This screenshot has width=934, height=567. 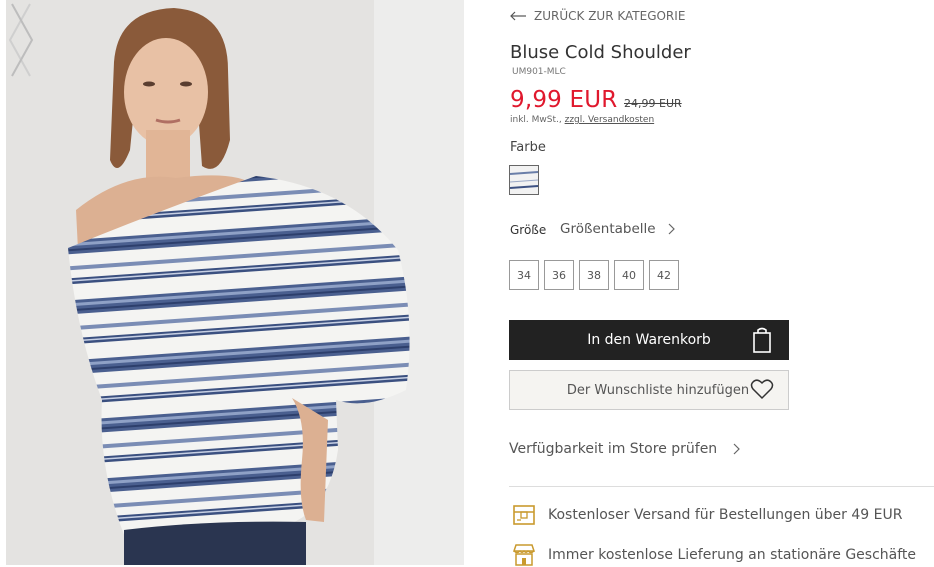 I want to click on size-option-38: 38, so click(x=594, y=275).